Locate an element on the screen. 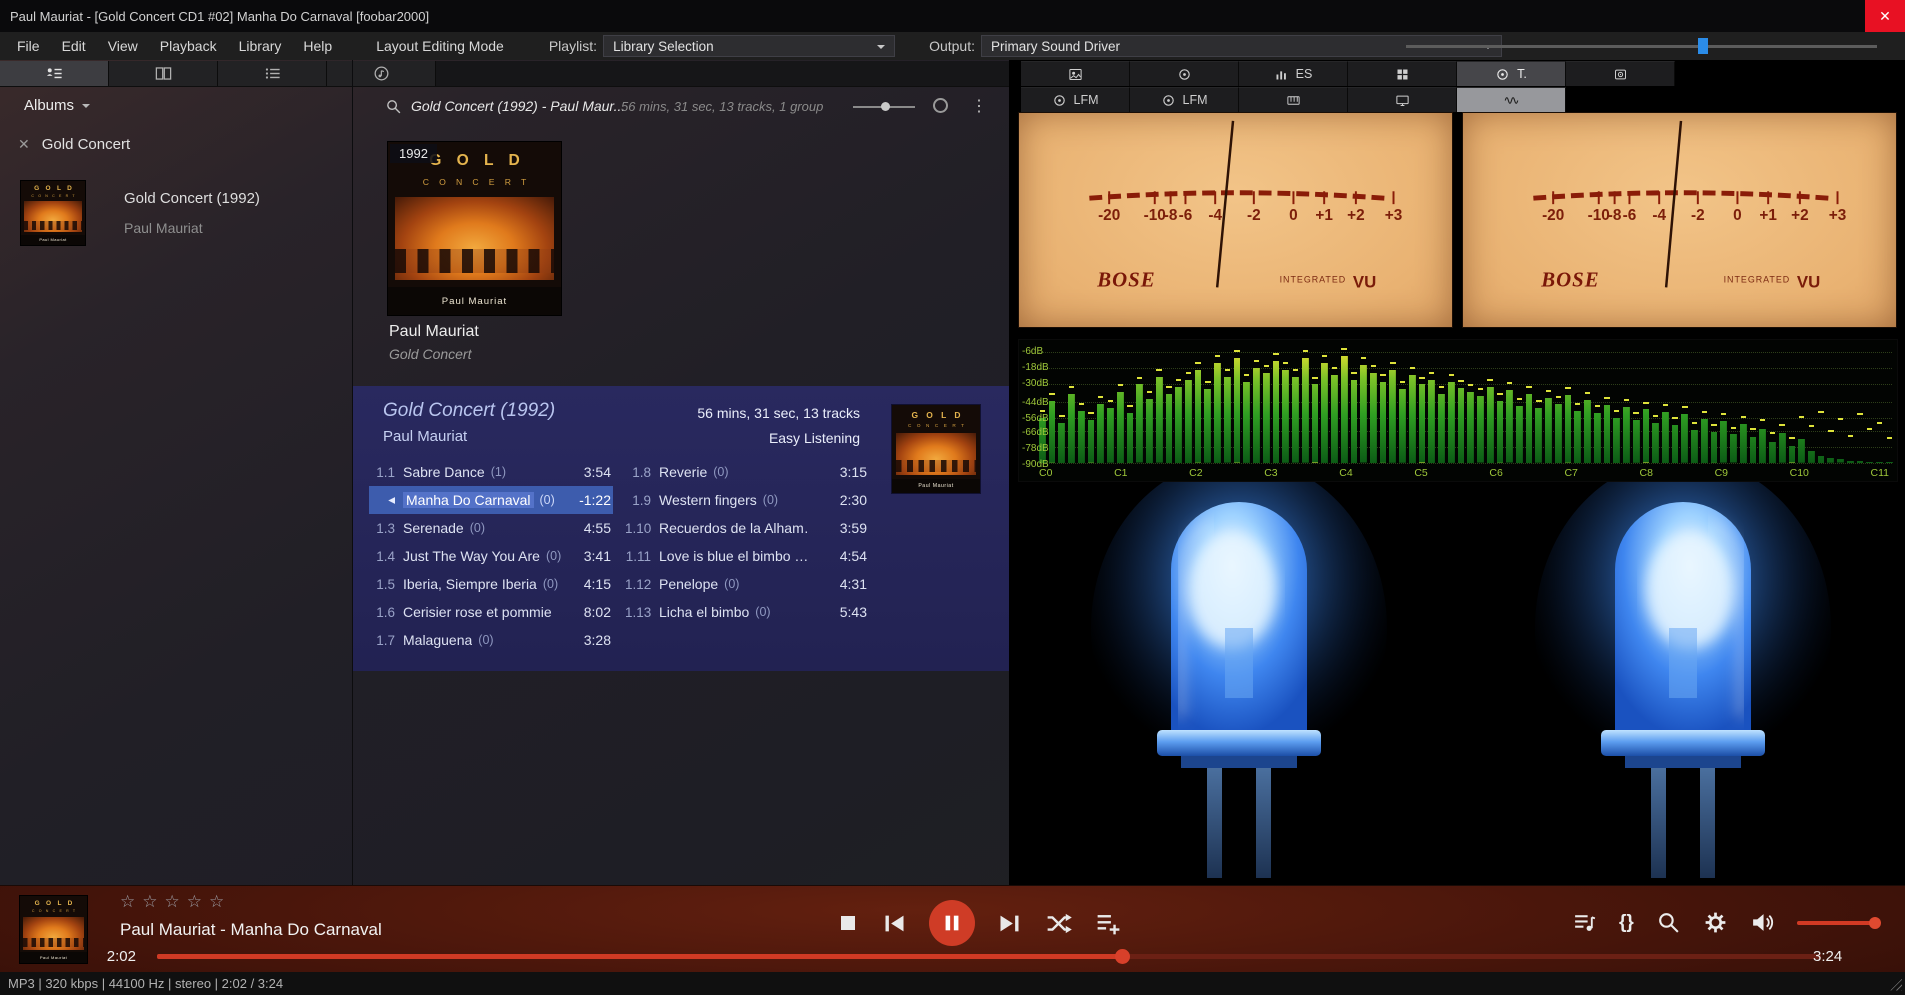 The height and width of the screenshot is (995, 1905). menu-item-file: File is located at coordinates (28, 46).